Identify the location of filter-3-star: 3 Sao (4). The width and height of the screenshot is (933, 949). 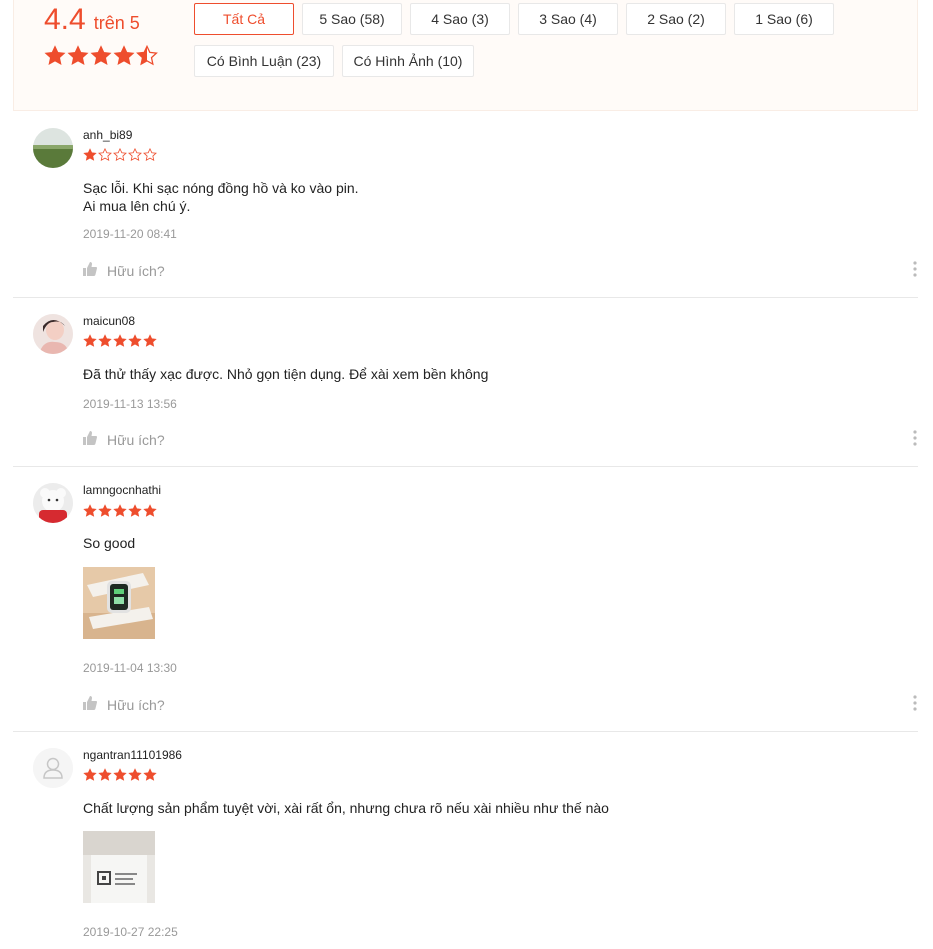
(568, 19).